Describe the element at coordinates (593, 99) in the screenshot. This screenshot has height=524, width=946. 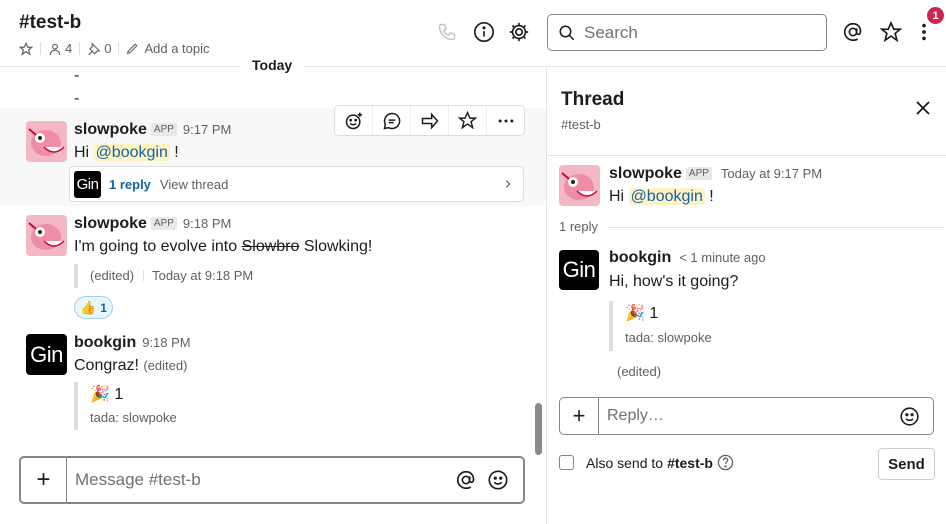
I see `thread-title: Thread` at that location.